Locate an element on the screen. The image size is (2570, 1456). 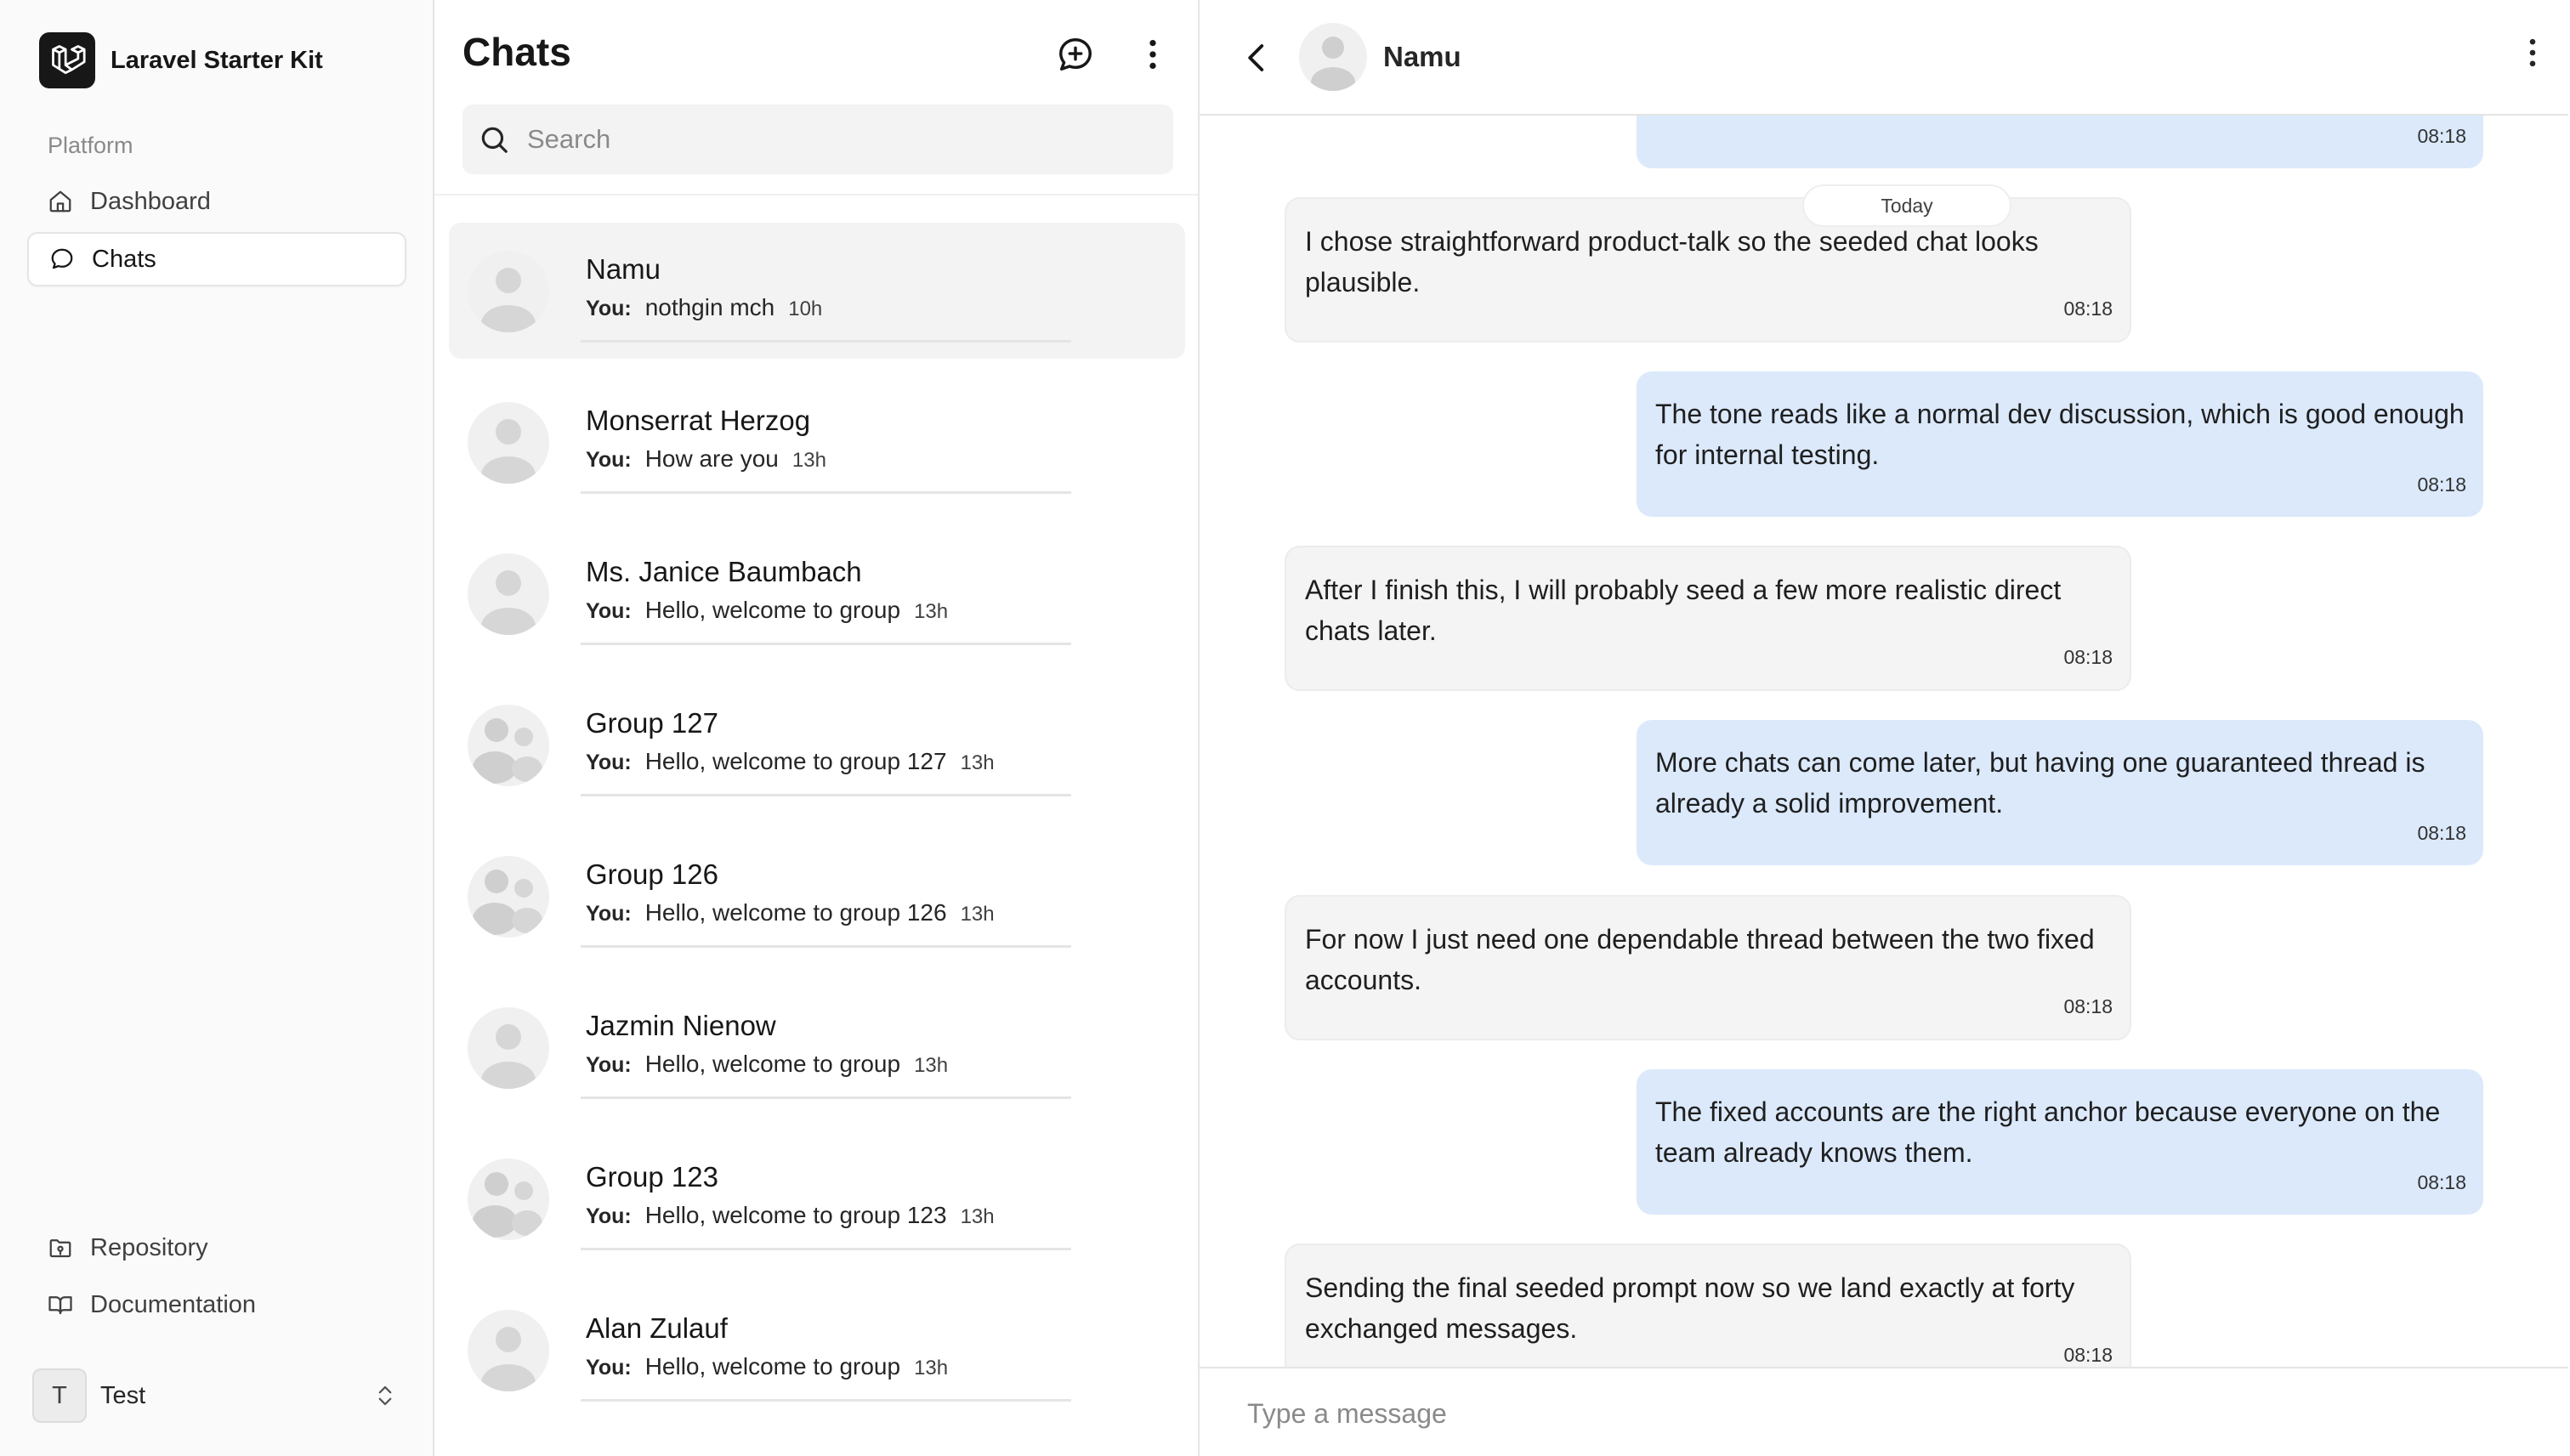
message-input is located at coordinates (1885, 1413).